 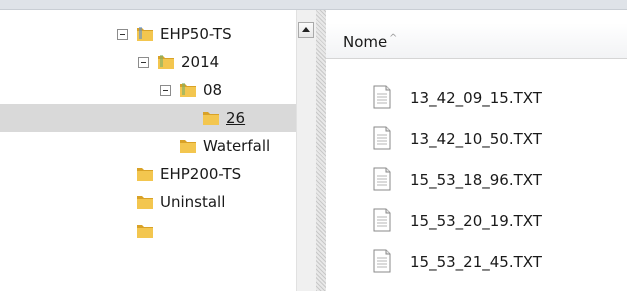 I want to click on file-name: 15_53_21_45.TXT, so click(x=476, y=262).